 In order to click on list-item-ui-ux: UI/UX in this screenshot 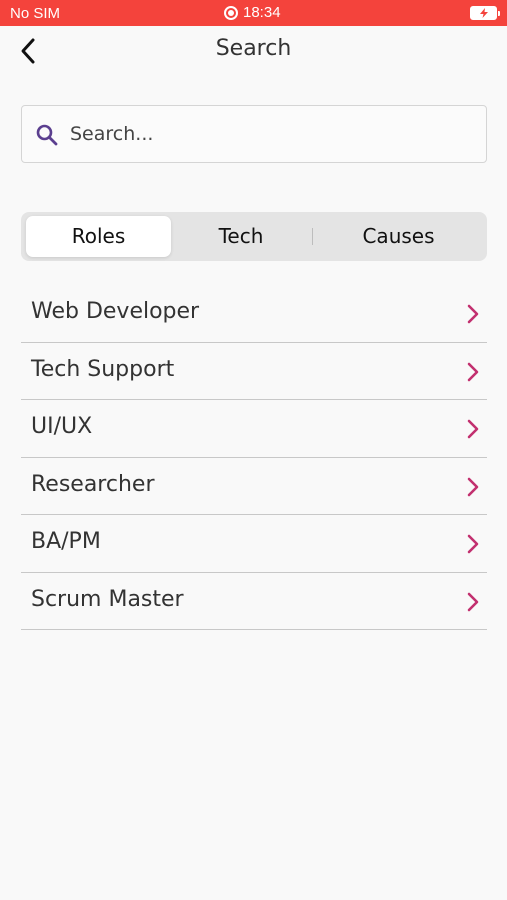, I will do `click(254, 429)`.